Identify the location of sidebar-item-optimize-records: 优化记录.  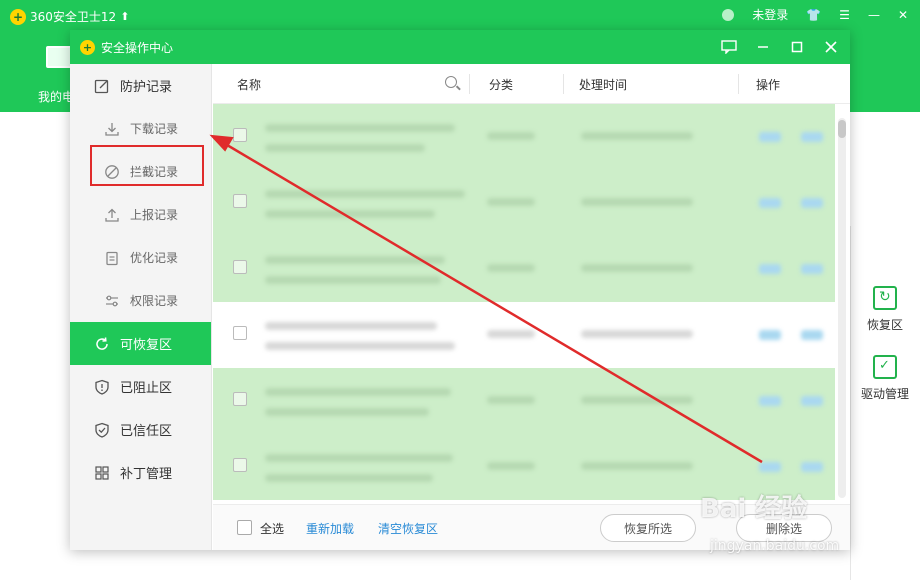
(140, 257).